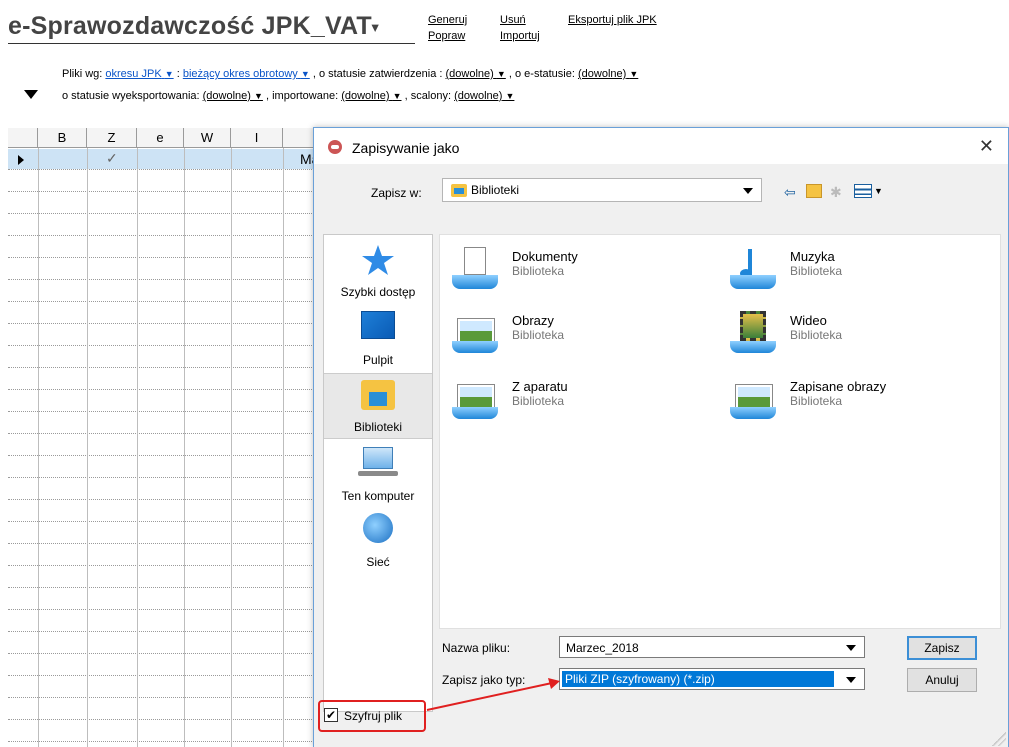 The image size is (1009, 747). I want to click on collapse-triangle-icon, so click(31, 94).